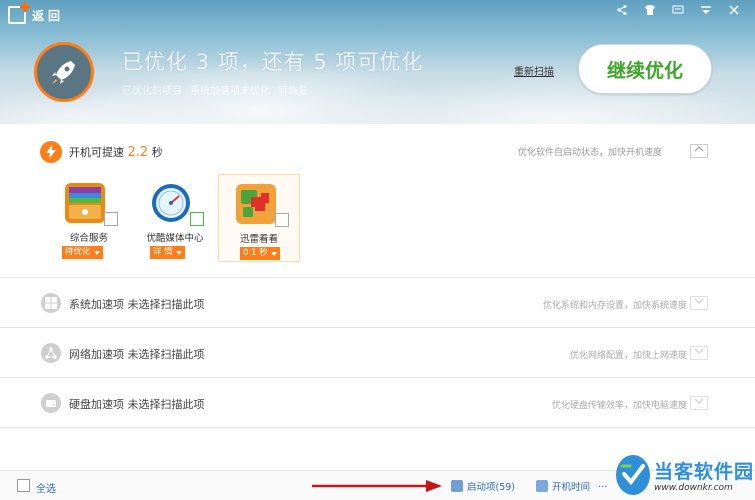 The height and width of the screenshot is (500, 755). I want to click on system-speedup-section: 系统加速项 未选择扫描此项 优化系统和内存设置，加快系统速度, so click(377, 303).